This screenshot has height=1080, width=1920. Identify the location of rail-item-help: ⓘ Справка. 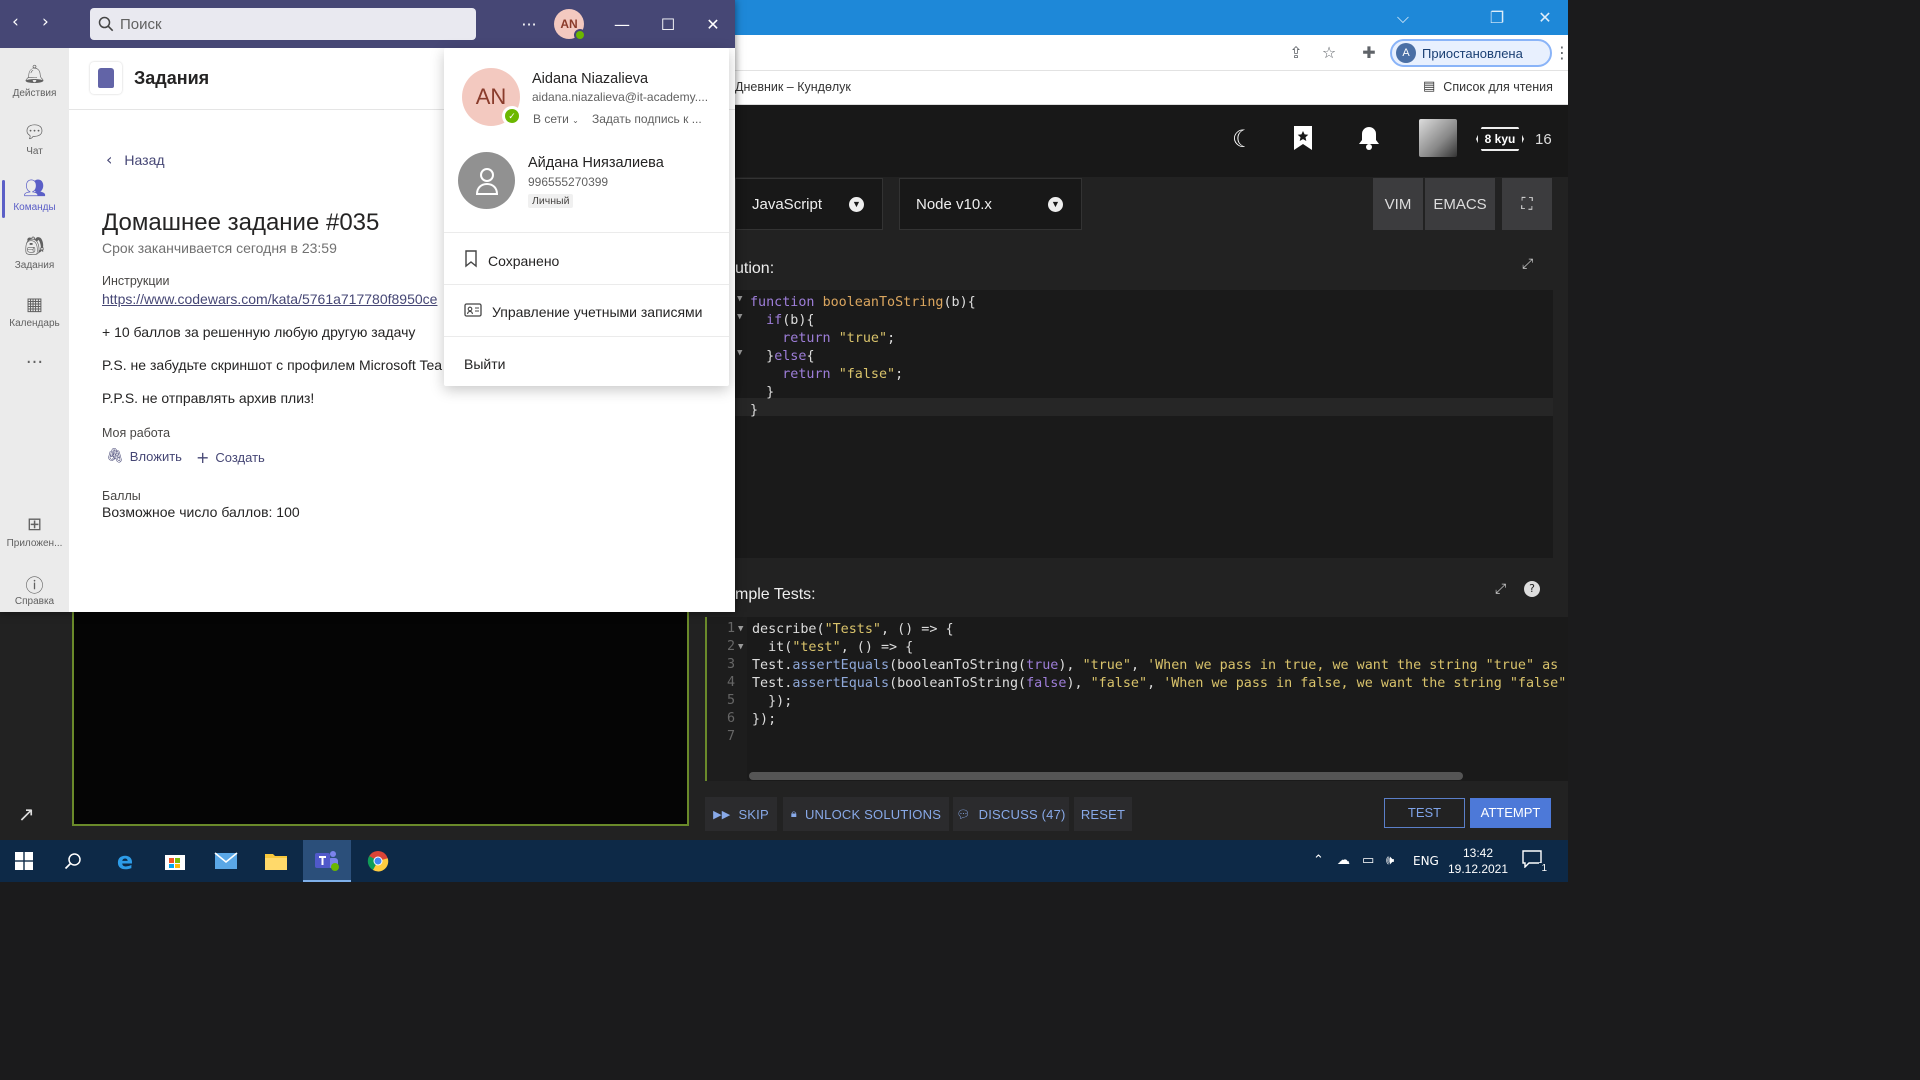
(34, 592).